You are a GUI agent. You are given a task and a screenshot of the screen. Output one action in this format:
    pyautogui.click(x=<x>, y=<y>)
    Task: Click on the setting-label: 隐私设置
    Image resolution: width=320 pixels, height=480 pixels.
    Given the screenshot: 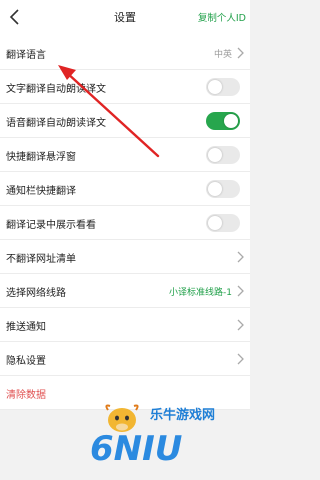 What is the action you would take?
    pyautogui.click(x=26, y=361)
    